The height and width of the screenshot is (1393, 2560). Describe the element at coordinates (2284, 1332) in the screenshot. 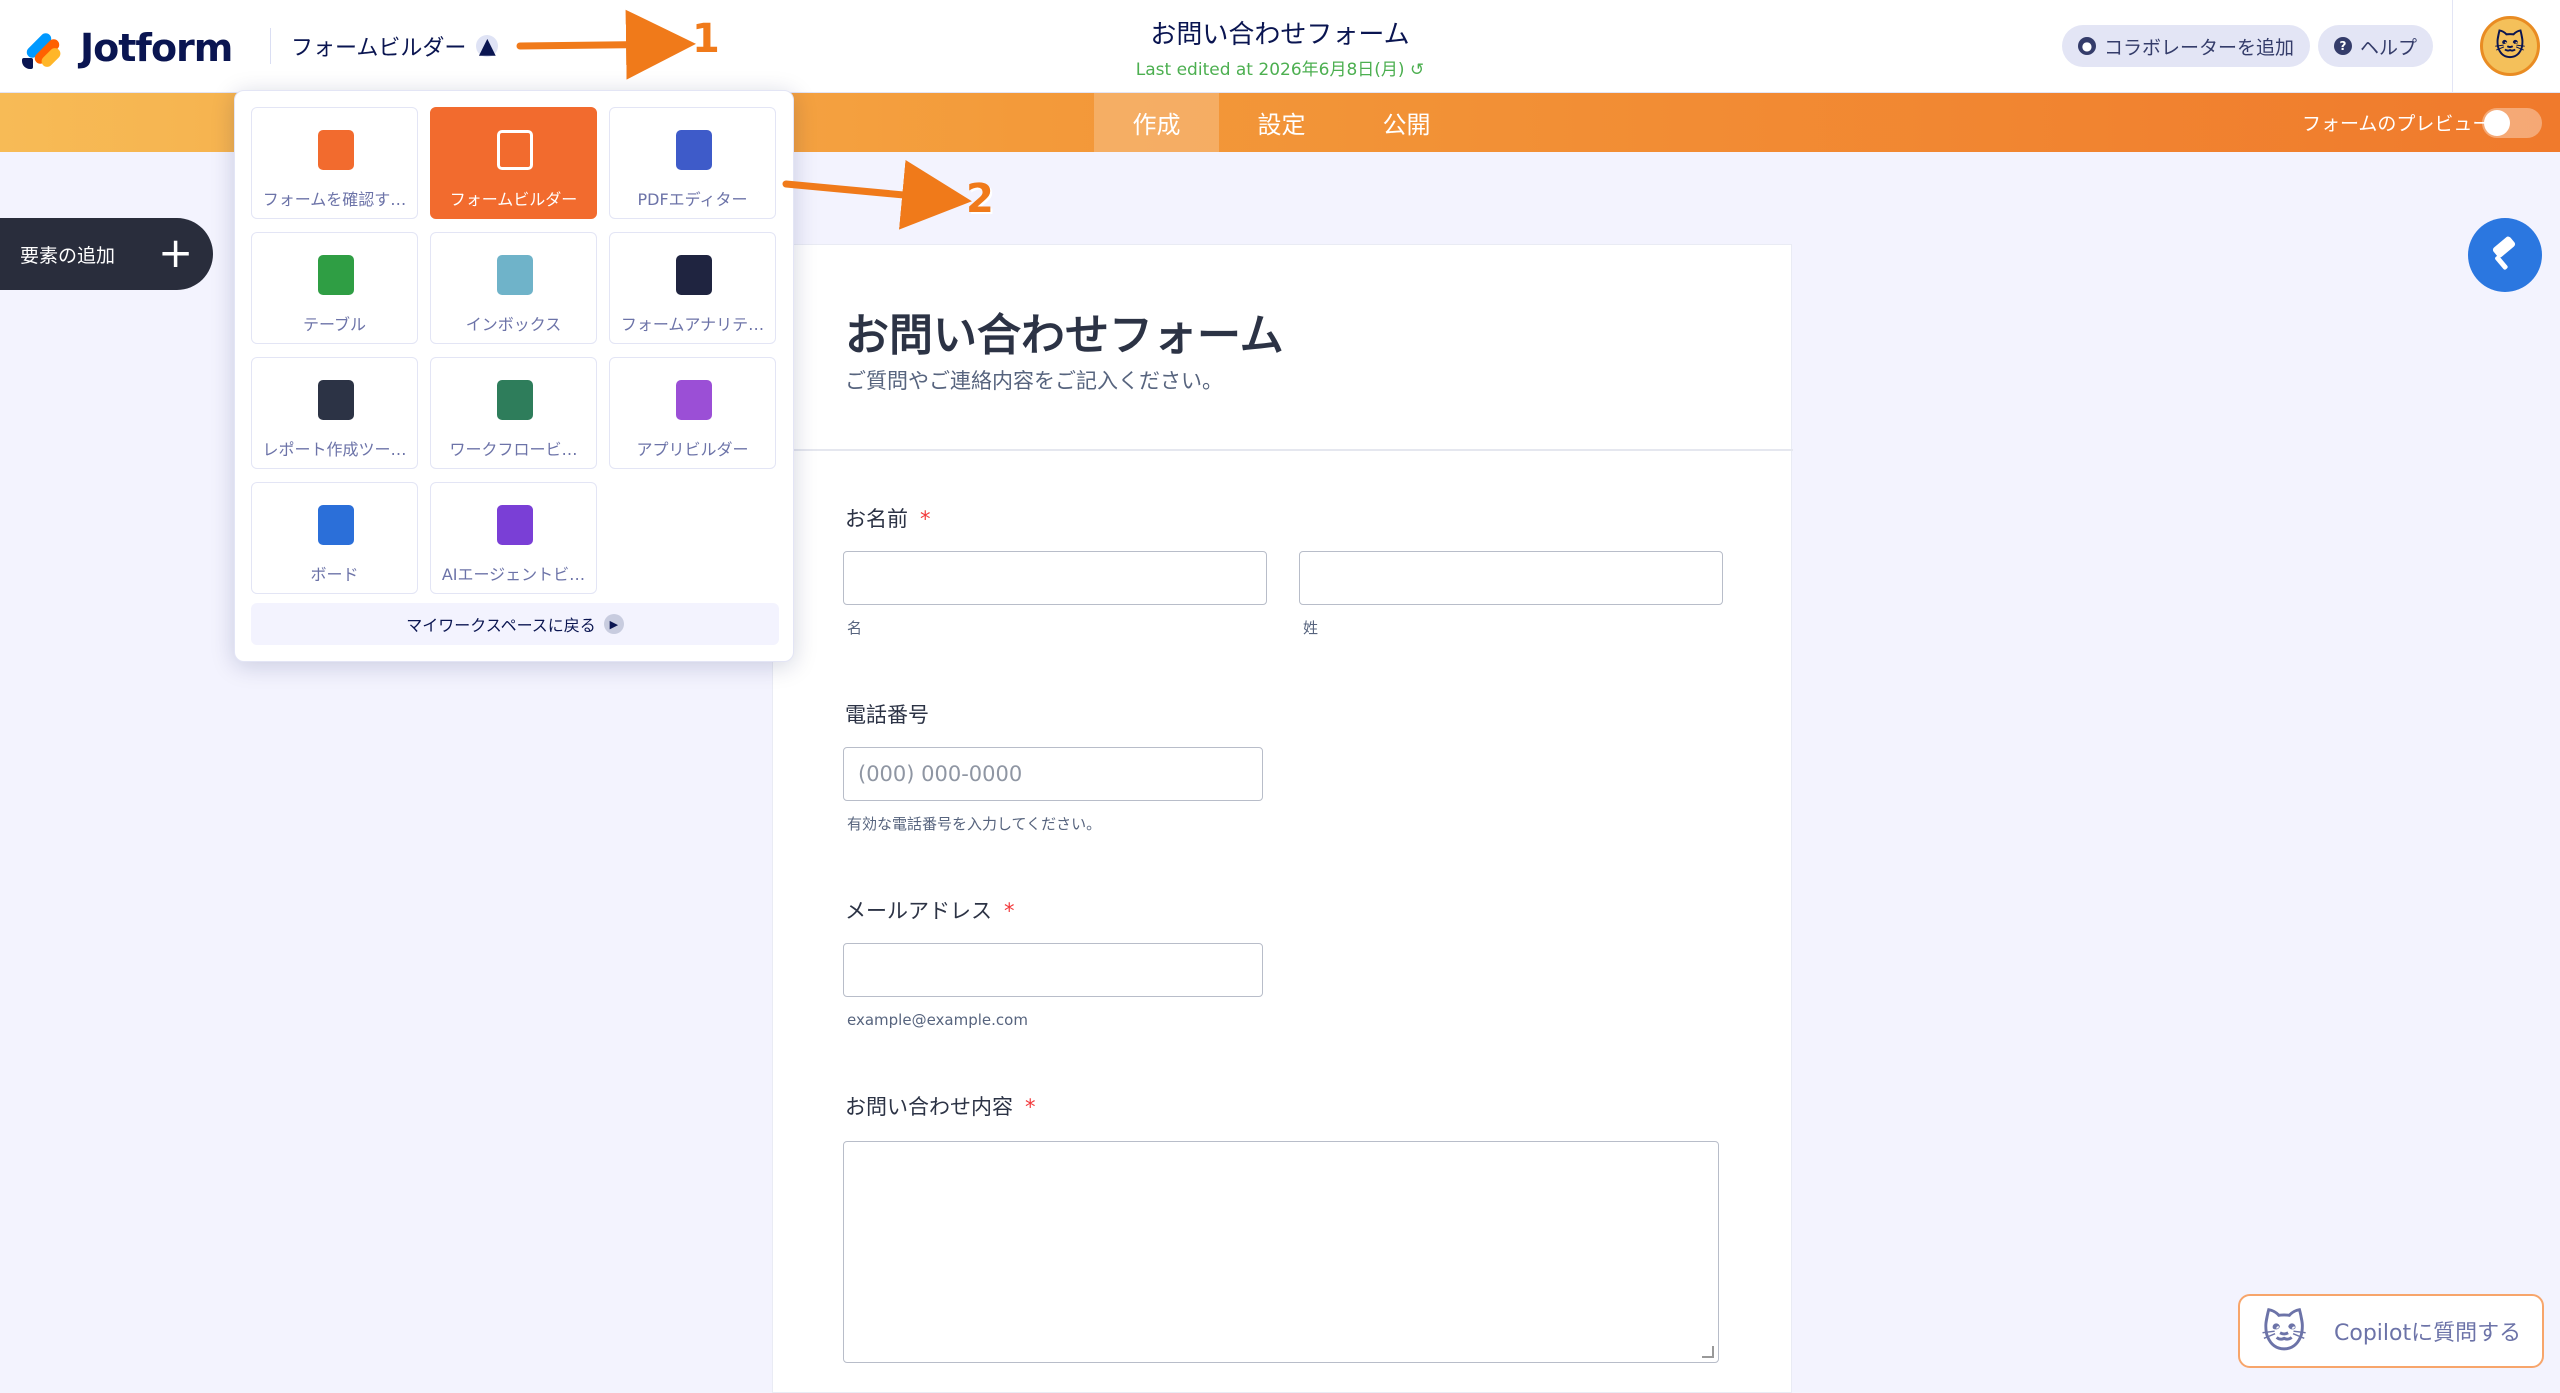

I see `copilot-cat-icon: 🐱` at that location.